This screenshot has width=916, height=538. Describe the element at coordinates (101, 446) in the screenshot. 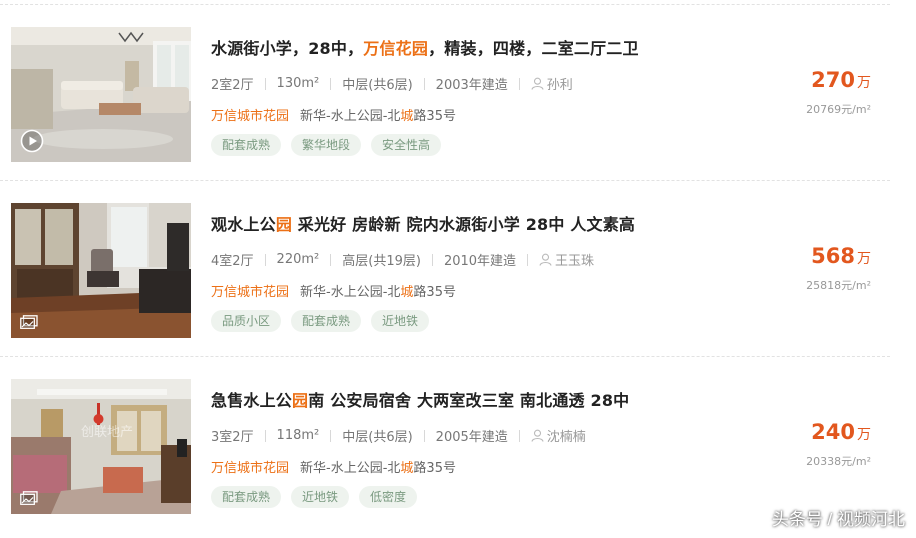

I see `listing-photo: 创联地产` at that location.